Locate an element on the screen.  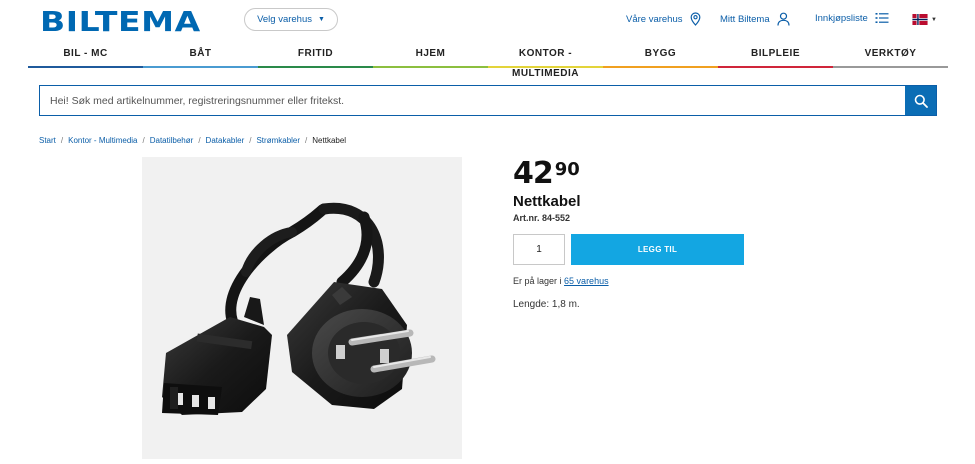
price-kroner: 42 is located at coordinates (533, 173).